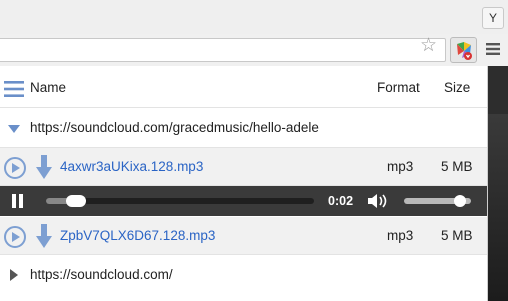  What do you see at coordinates (137, 235) in the screenshot?
I see `file-name-link: ZpbV7QLX6D67.128.mp3` at bounding box center [137, 235].